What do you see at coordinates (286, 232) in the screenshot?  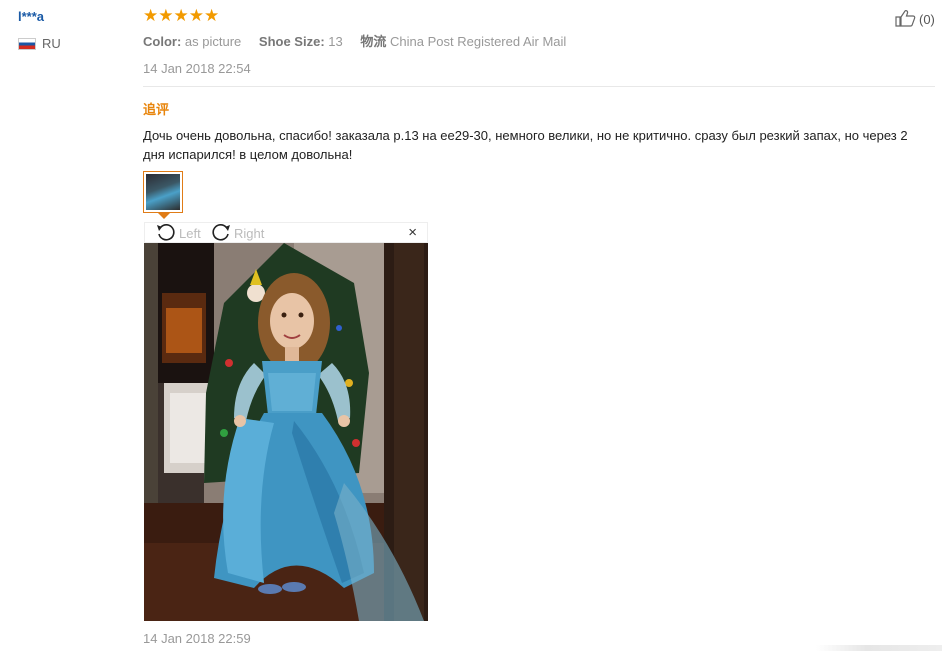 I see `image-viewer-toolbar: Left Right ×` at bounding box center [286, 232].